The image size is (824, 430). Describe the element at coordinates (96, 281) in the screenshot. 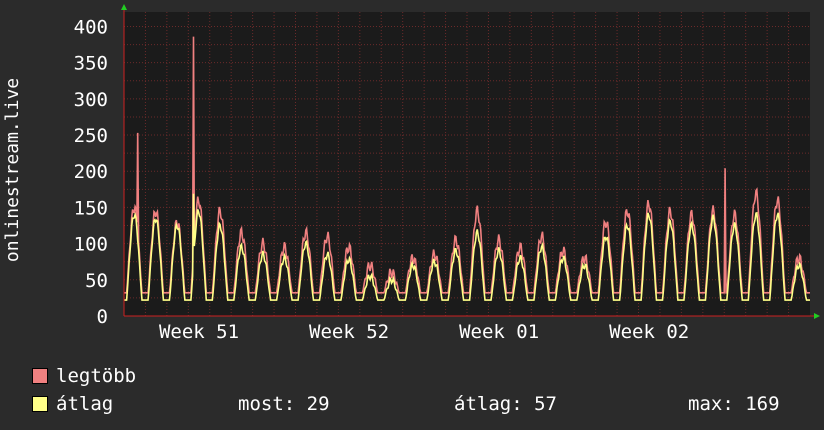

I see `y-tick-label: 50` at that location.